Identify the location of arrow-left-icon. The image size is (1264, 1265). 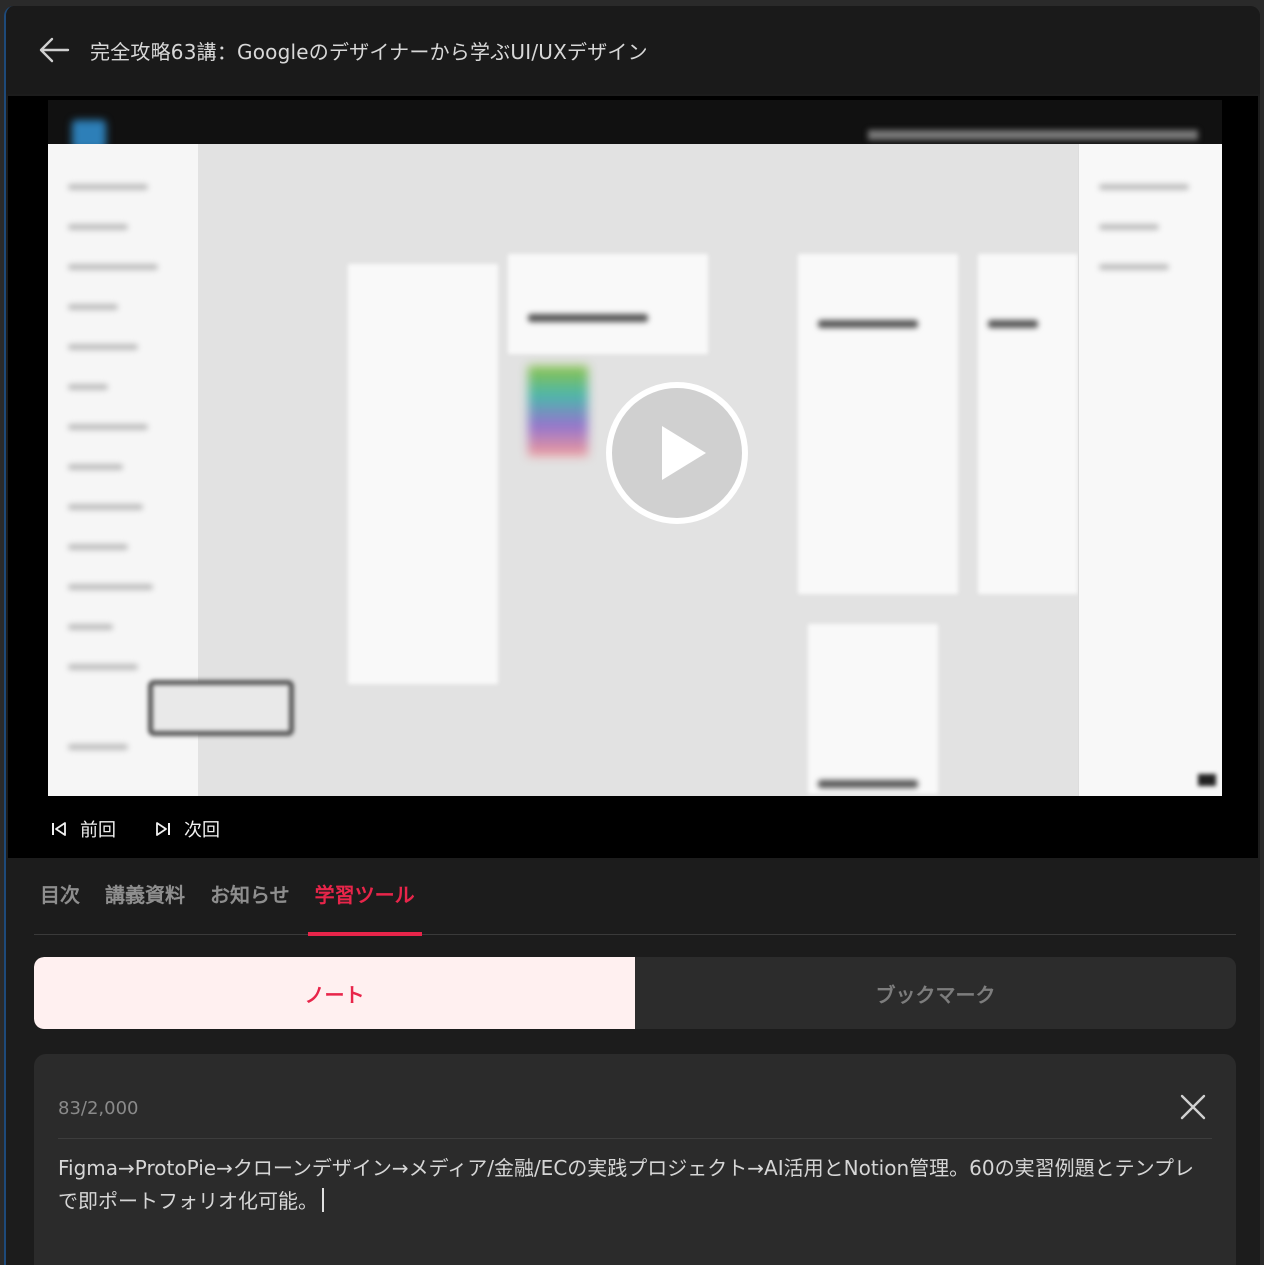
(54, 50).